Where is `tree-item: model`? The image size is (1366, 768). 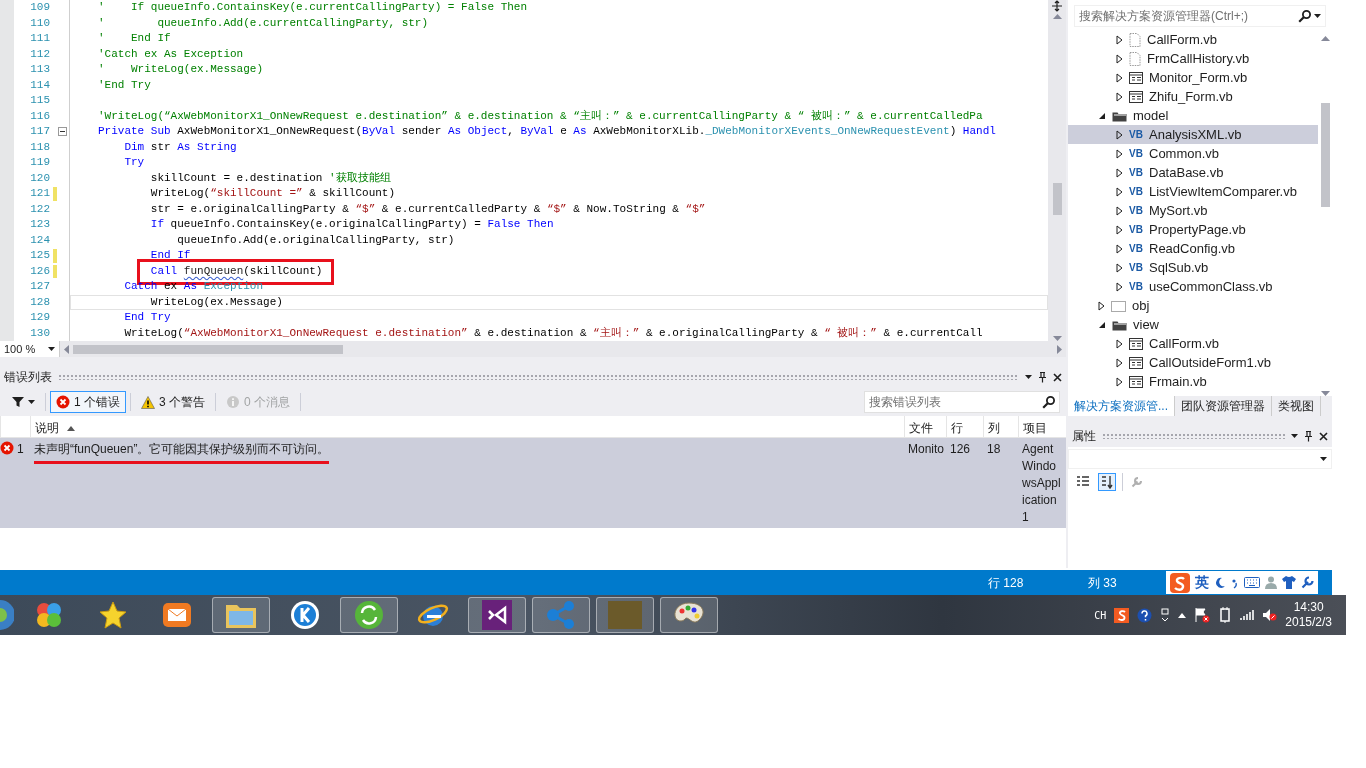
tree-item: model is located at coordinates (1193, 115).